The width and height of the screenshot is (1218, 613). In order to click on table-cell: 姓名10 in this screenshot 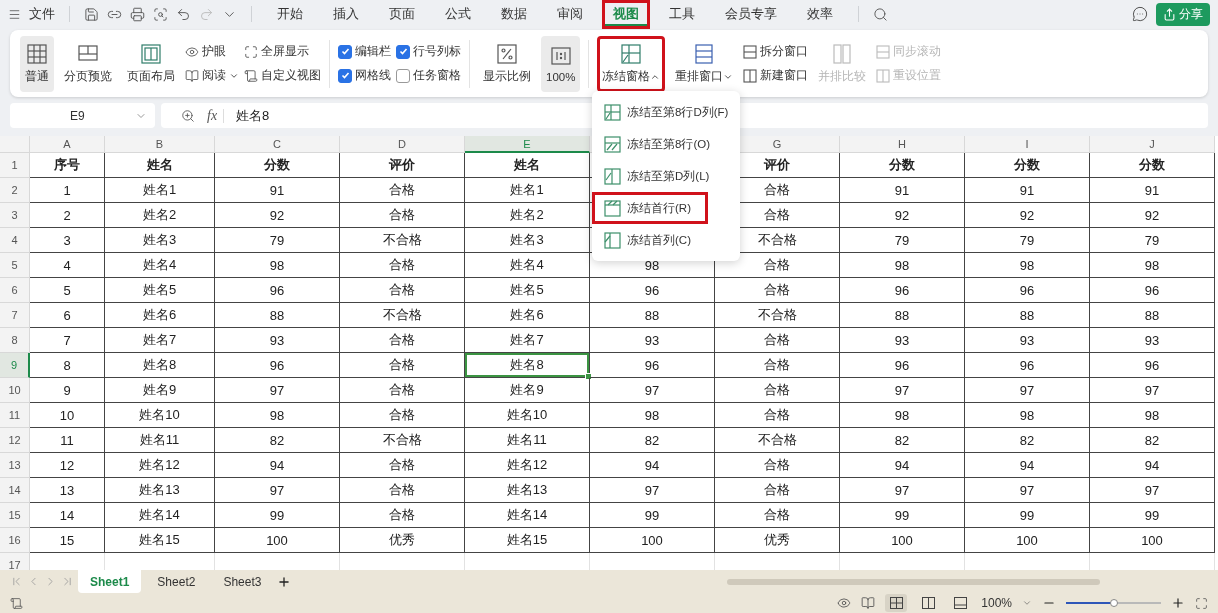, I will do `click(527, 415)`.